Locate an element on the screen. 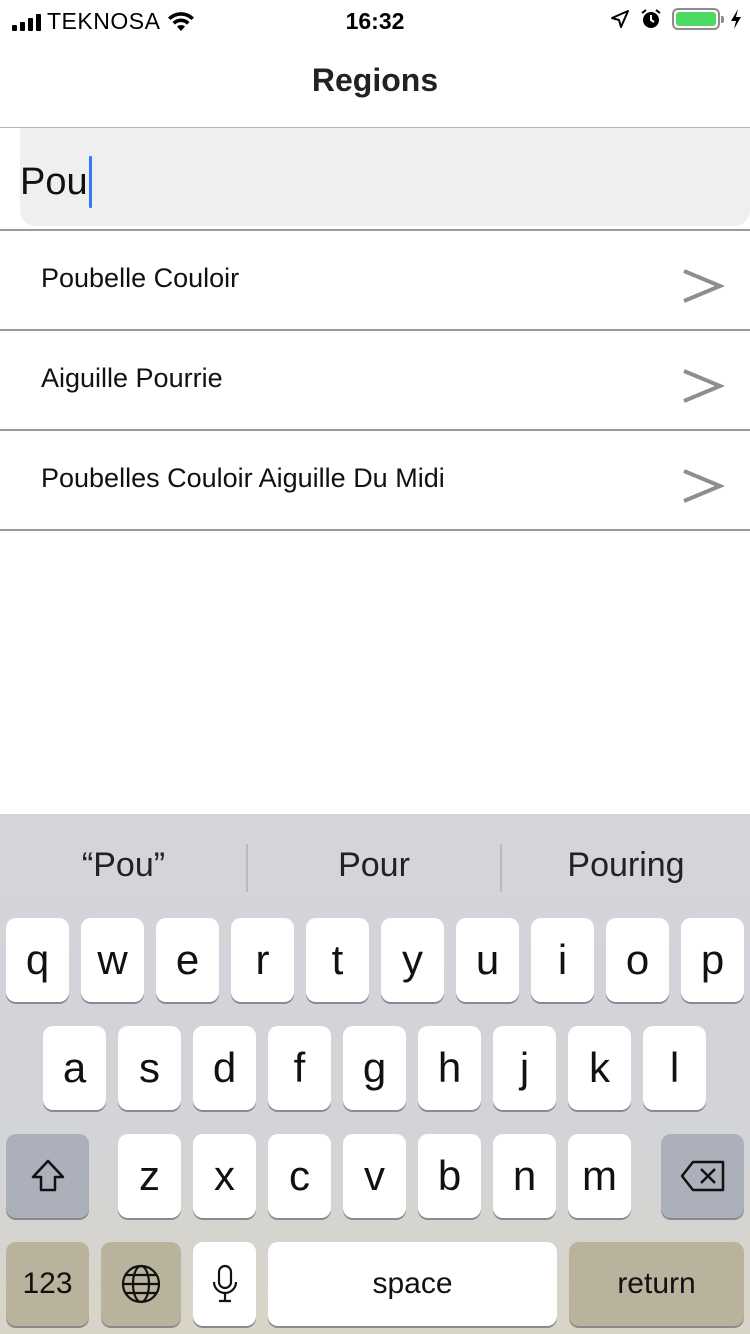 This screenshot has width=750, height=1334. list-item-label: Poubelle Couloir is located at coordinates (140, 278).